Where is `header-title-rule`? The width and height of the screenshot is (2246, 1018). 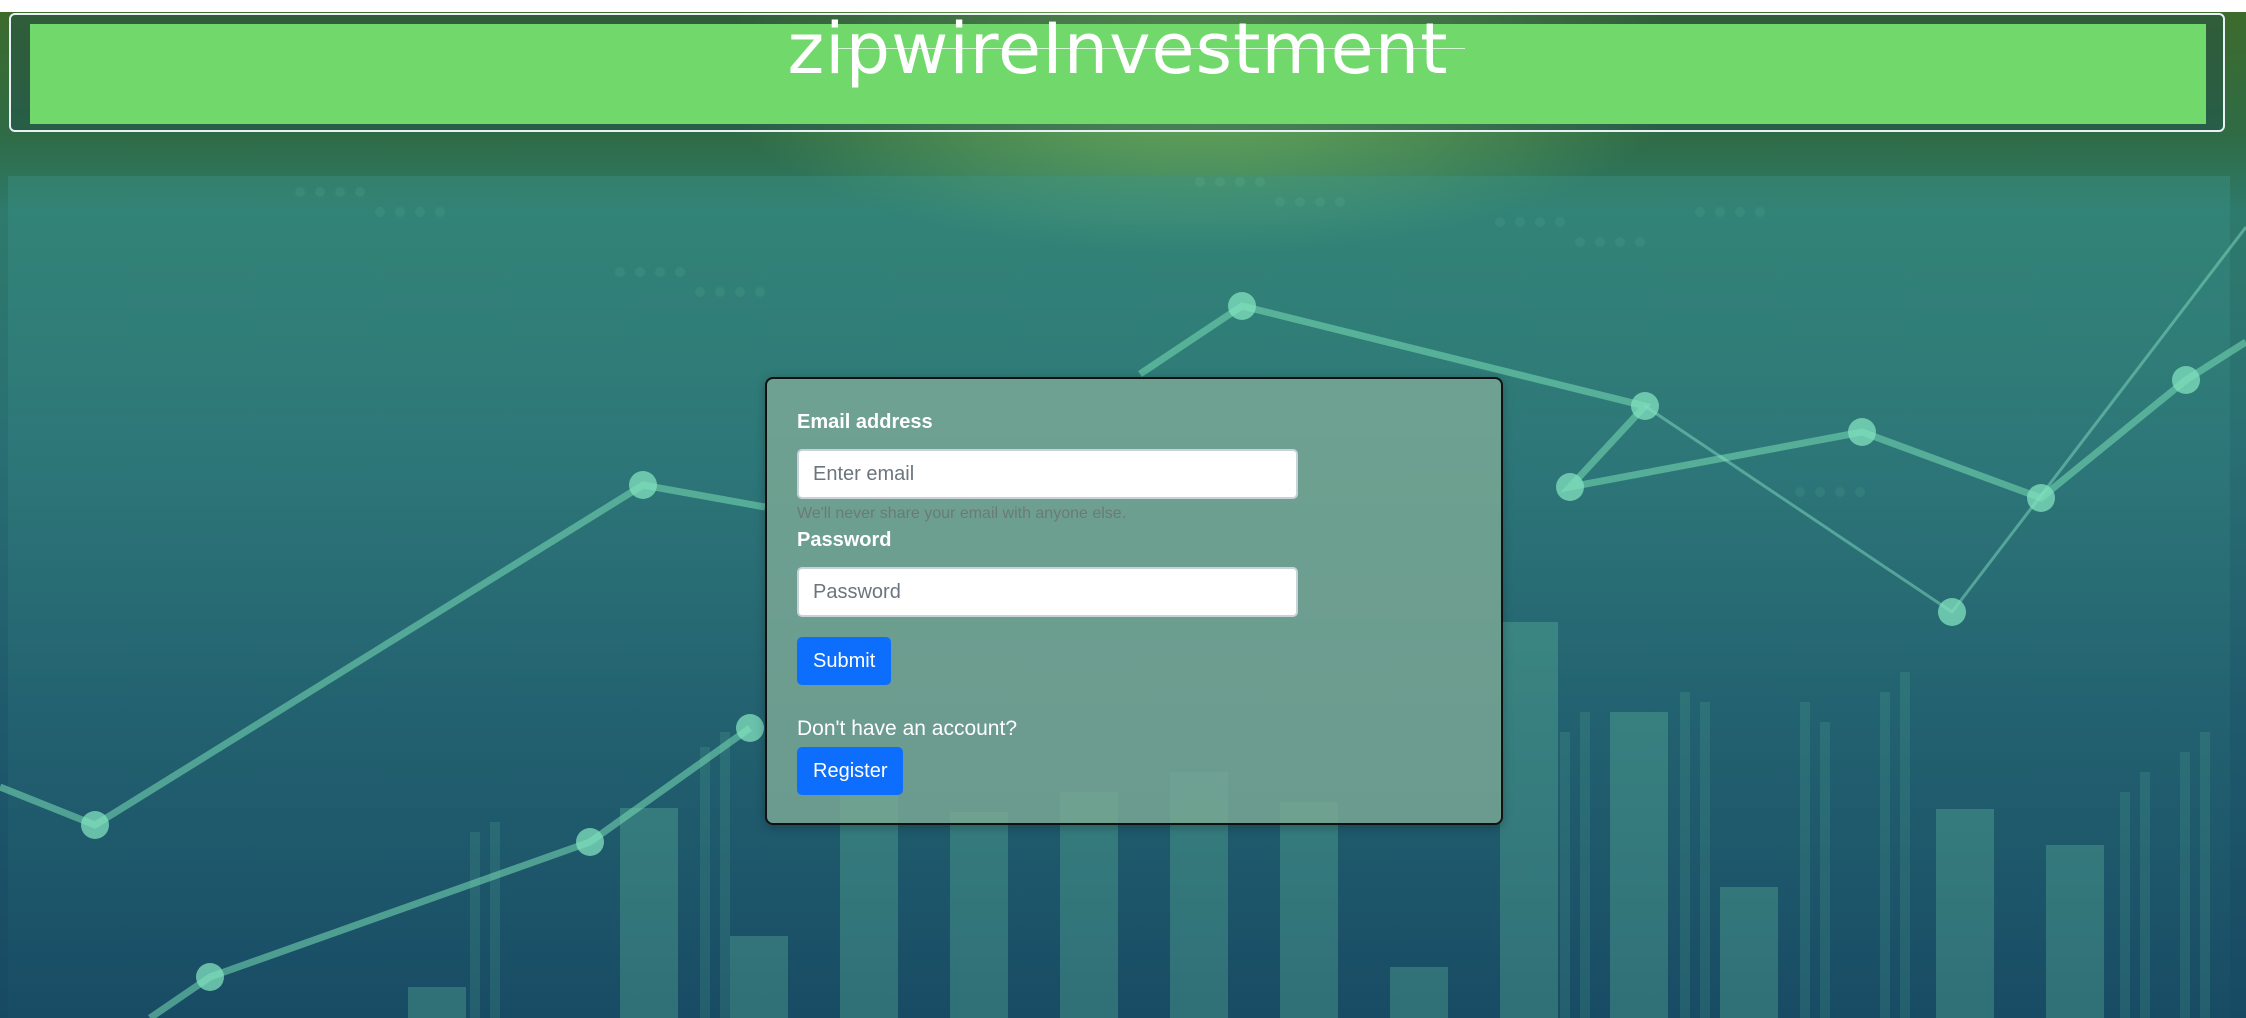 header-title-rule is located at coordinates (1150, 48).